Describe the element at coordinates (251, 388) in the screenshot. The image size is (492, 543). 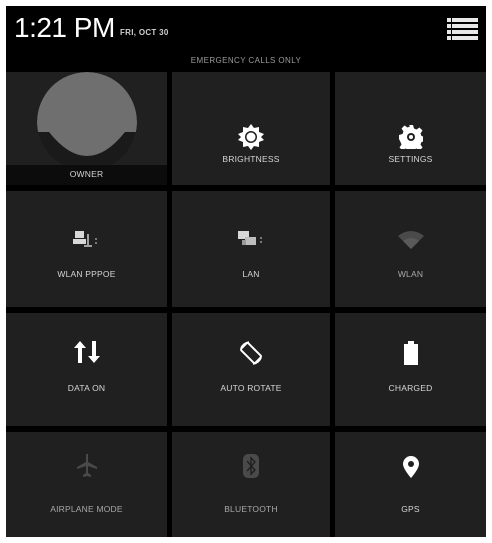
I see `tile-label: AUTO ROTATE` at that location.